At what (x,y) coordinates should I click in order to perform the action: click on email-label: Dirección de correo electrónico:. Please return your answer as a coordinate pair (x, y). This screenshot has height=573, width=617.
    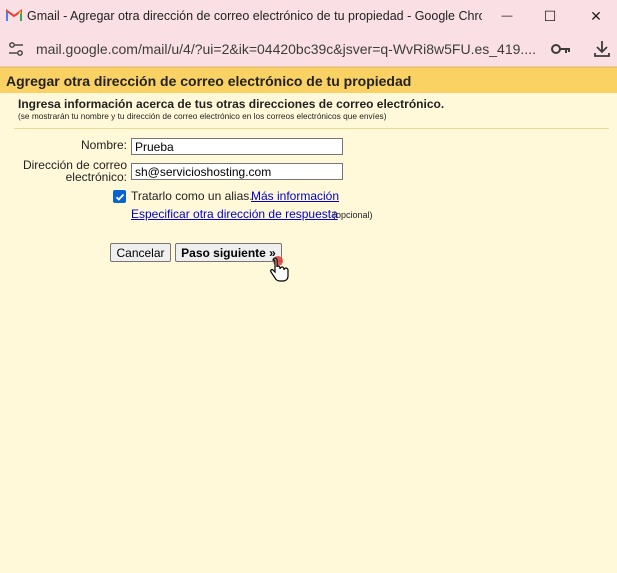
    Looking at the image, I should click on (68, 171).